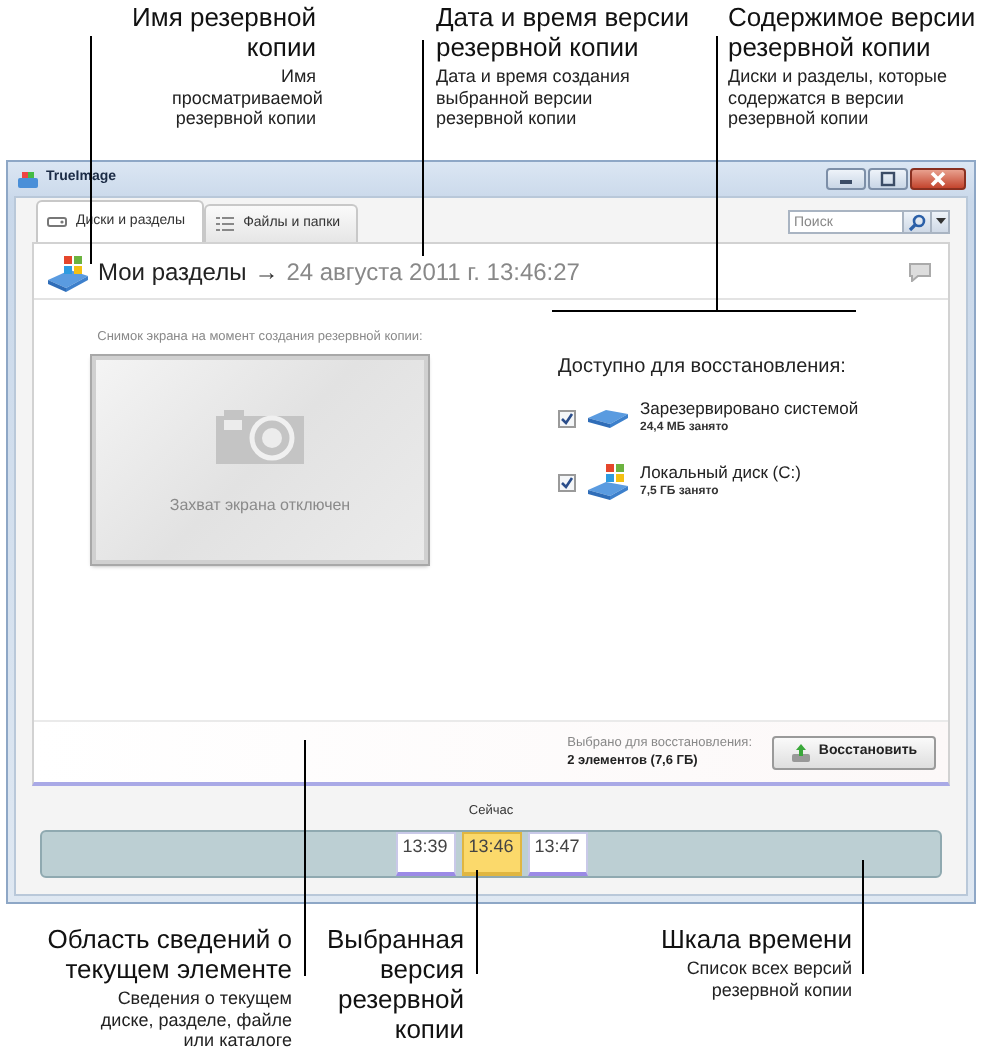 Image resolution: width=984 pixels, height=1060 pixels. What do you see at coordinates (801, 752) in the screenshot?
I see `restore-icon` at bounding box center [801, 752].